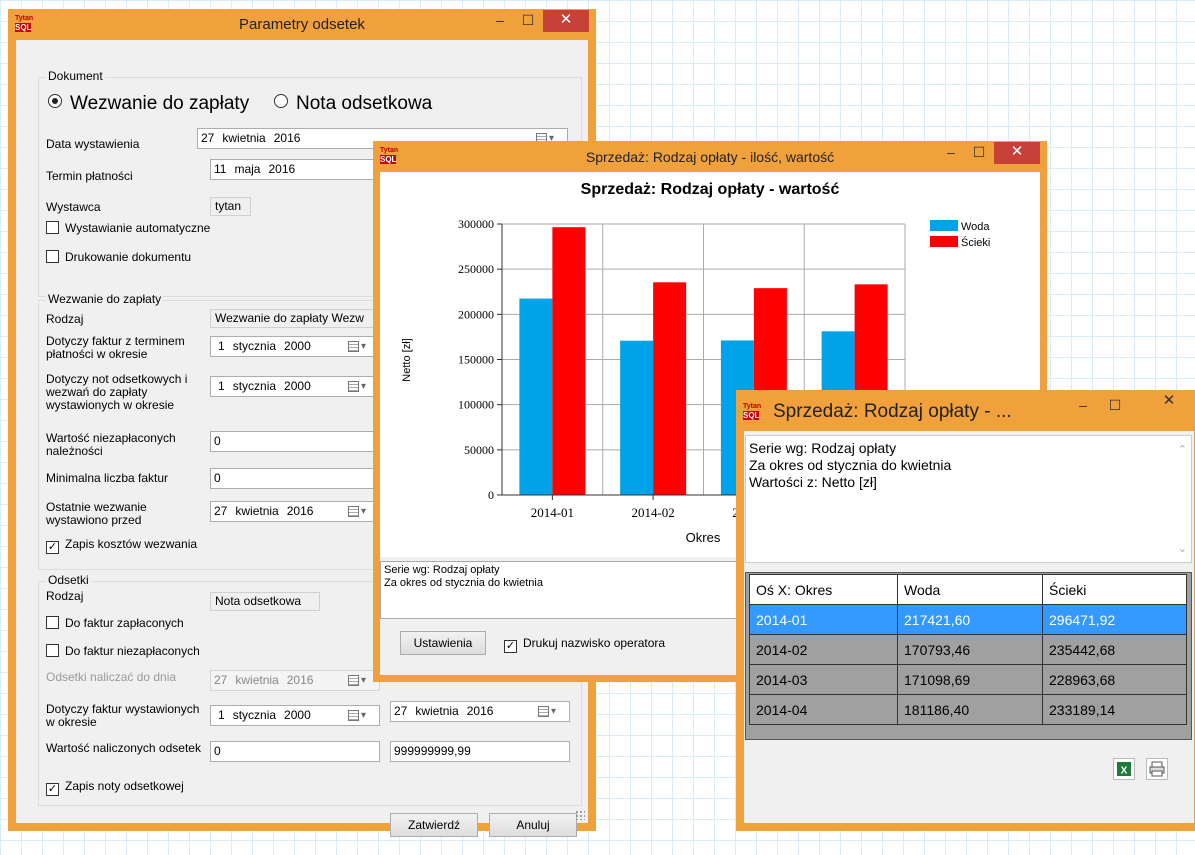 The height and width of the screenshot is (855, 1195). I want to click on legend-label: Woda, so click(975, 227).